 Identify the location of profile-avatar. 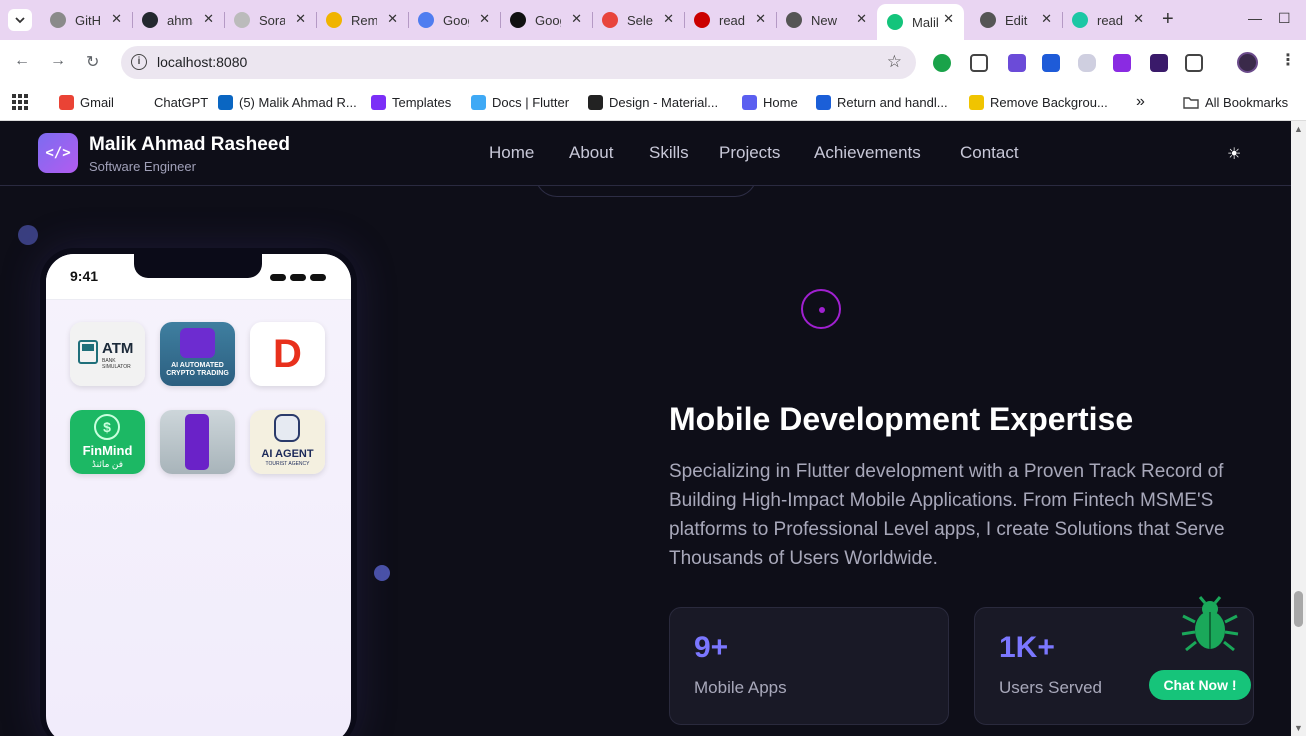
(1247, 62).